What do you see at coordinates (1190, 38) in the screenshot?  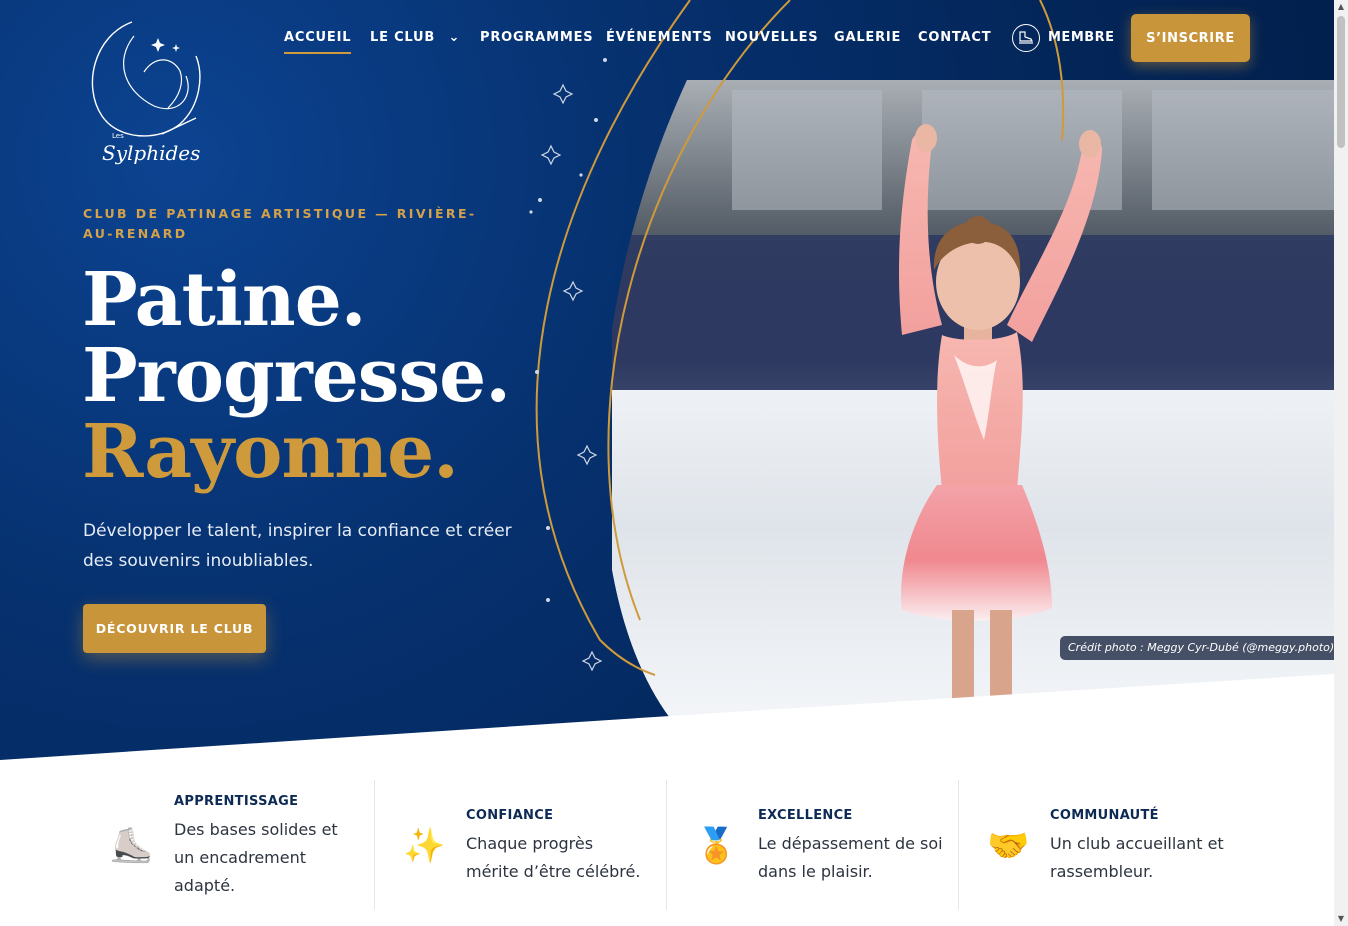 I see `signup-button: S’INSCRIRE` at bounding box center [1190, 38].